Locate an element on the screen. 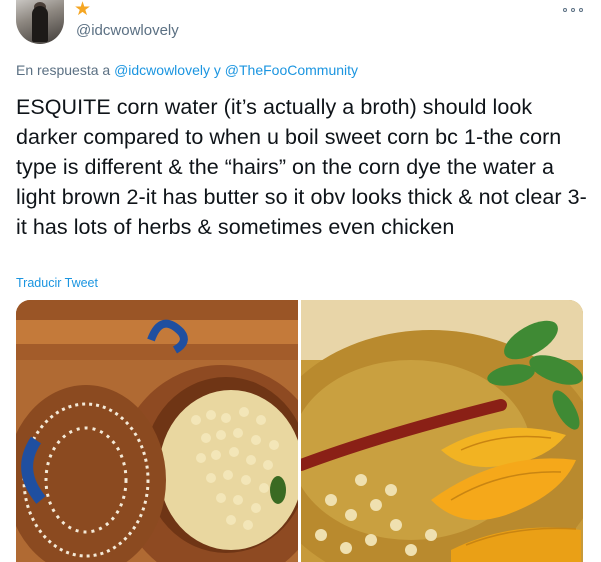  reply-user-link: @TheFooCommunity is located at coordinates (291, 70).